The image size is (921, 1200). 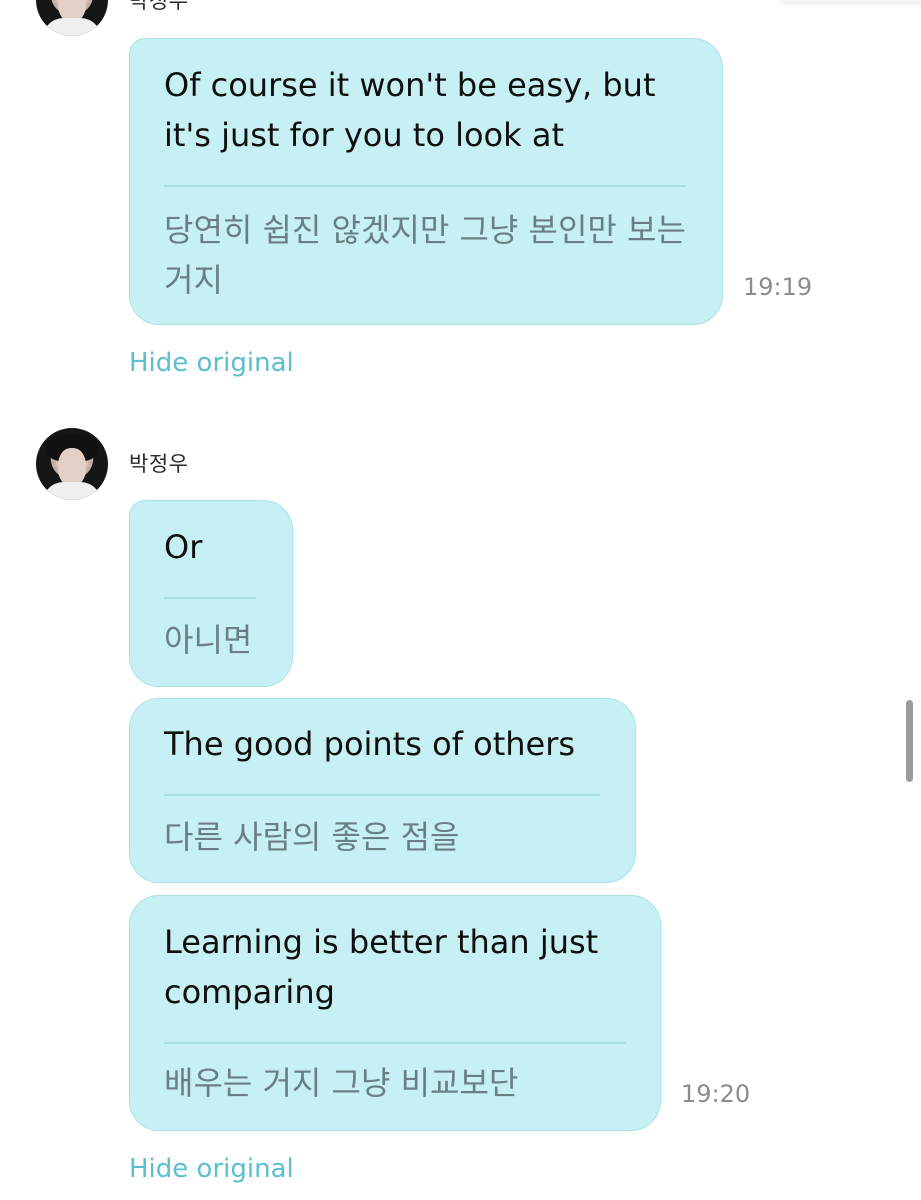 What do you see at coordinates (370, 744) in the screenshot?
I see `message-english-text: The good points of others` at bounding box center [370, 744].